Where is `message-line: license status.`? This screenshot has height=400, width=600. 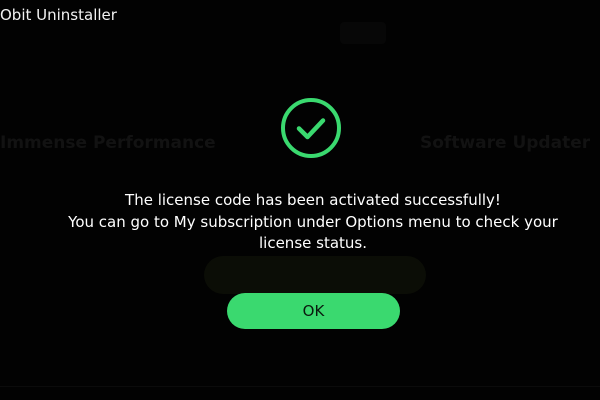 message-line: license status. is located at coordinates (313, 243).